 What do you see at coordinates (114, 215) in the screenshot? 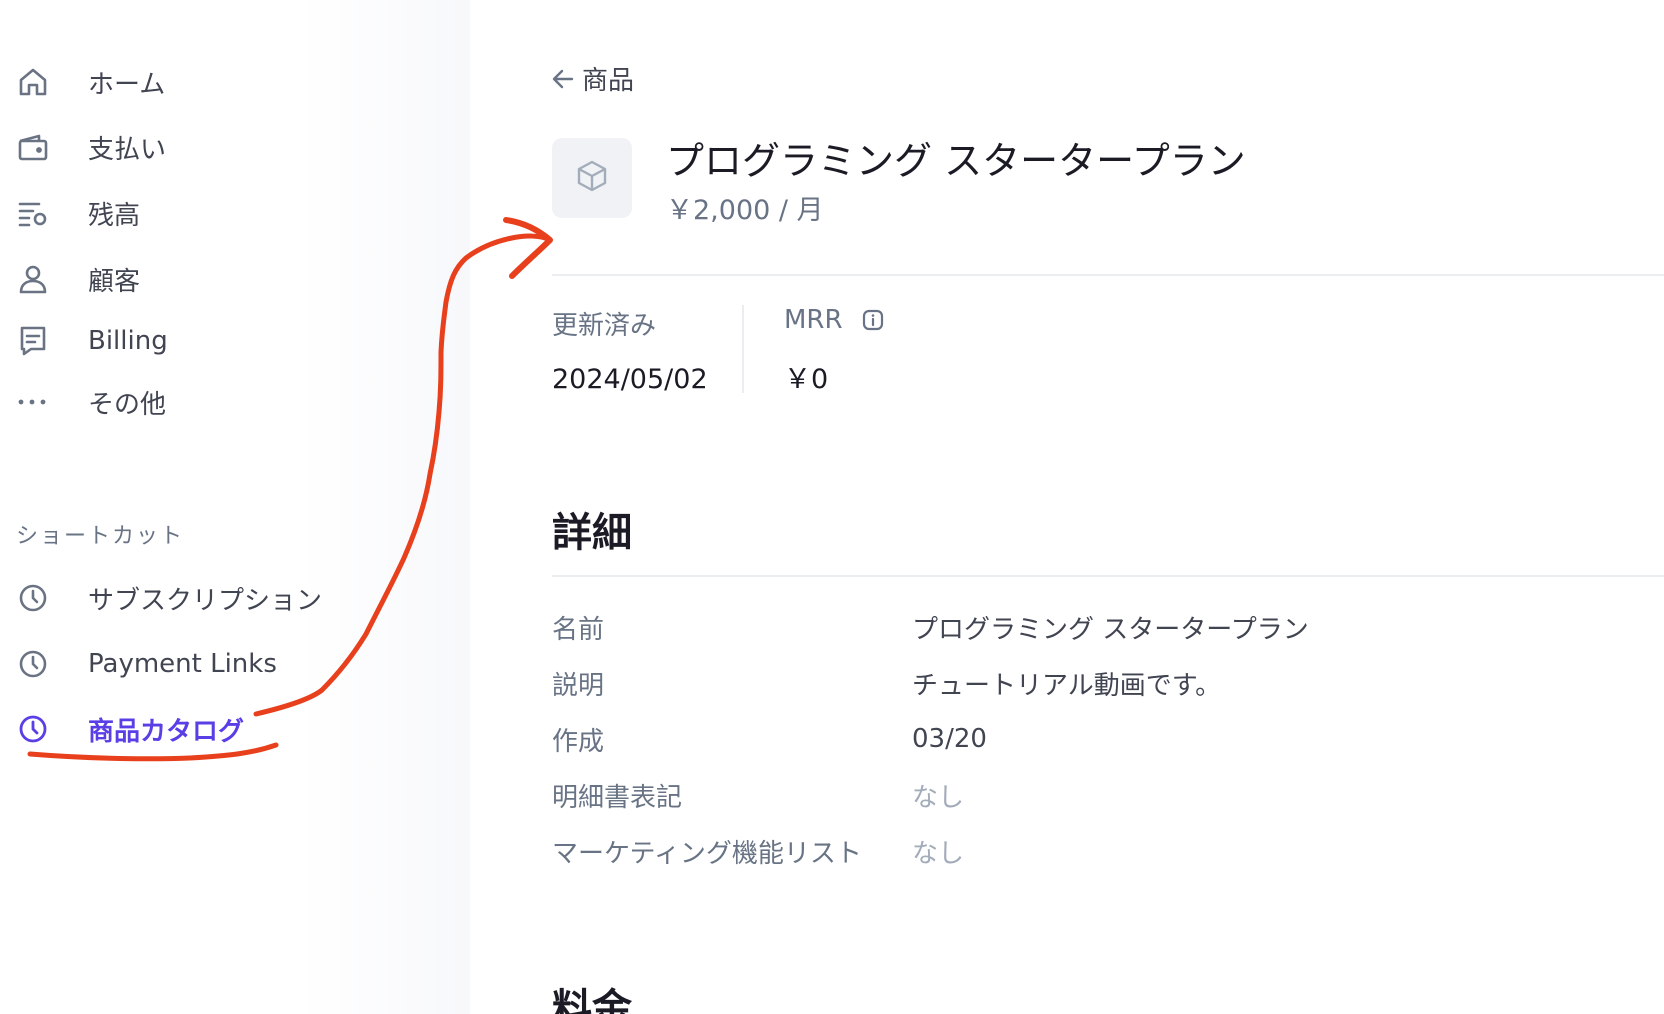
I see `sidebar-item-label: 残高` at bounding box center [114, 215].